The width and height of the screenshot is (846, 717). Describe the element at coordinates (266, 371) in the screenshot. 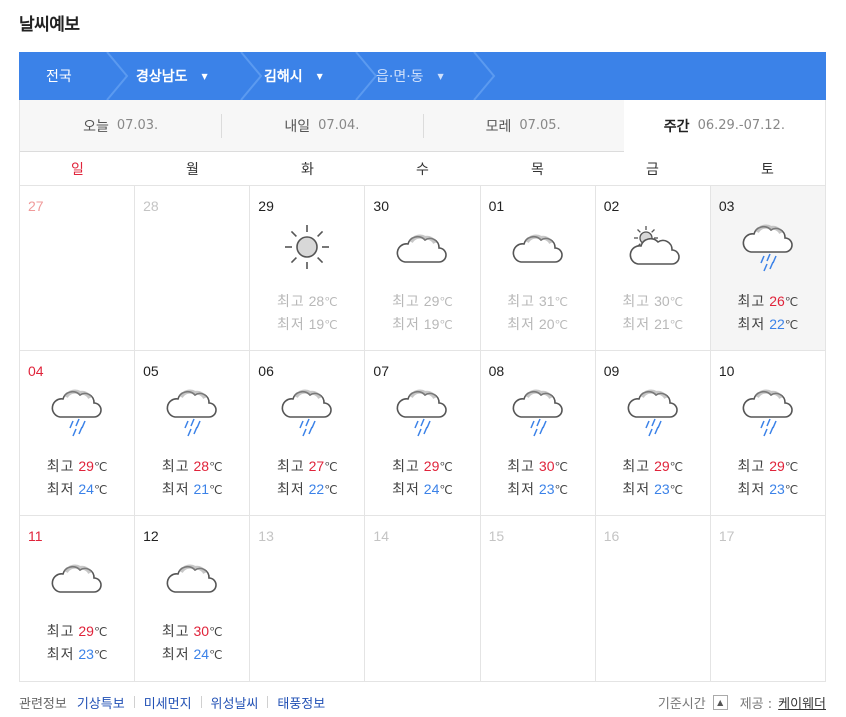

I see `day-number: 06` at that location.